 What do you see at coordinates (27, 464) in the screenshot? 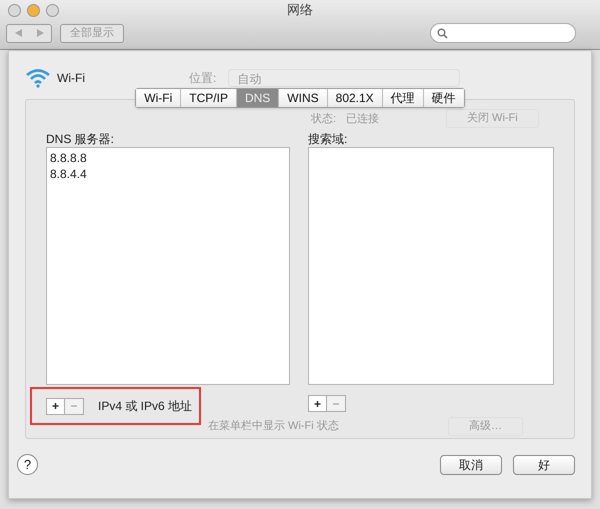
I see `help-button: ?` at bounding box center [27, 464].